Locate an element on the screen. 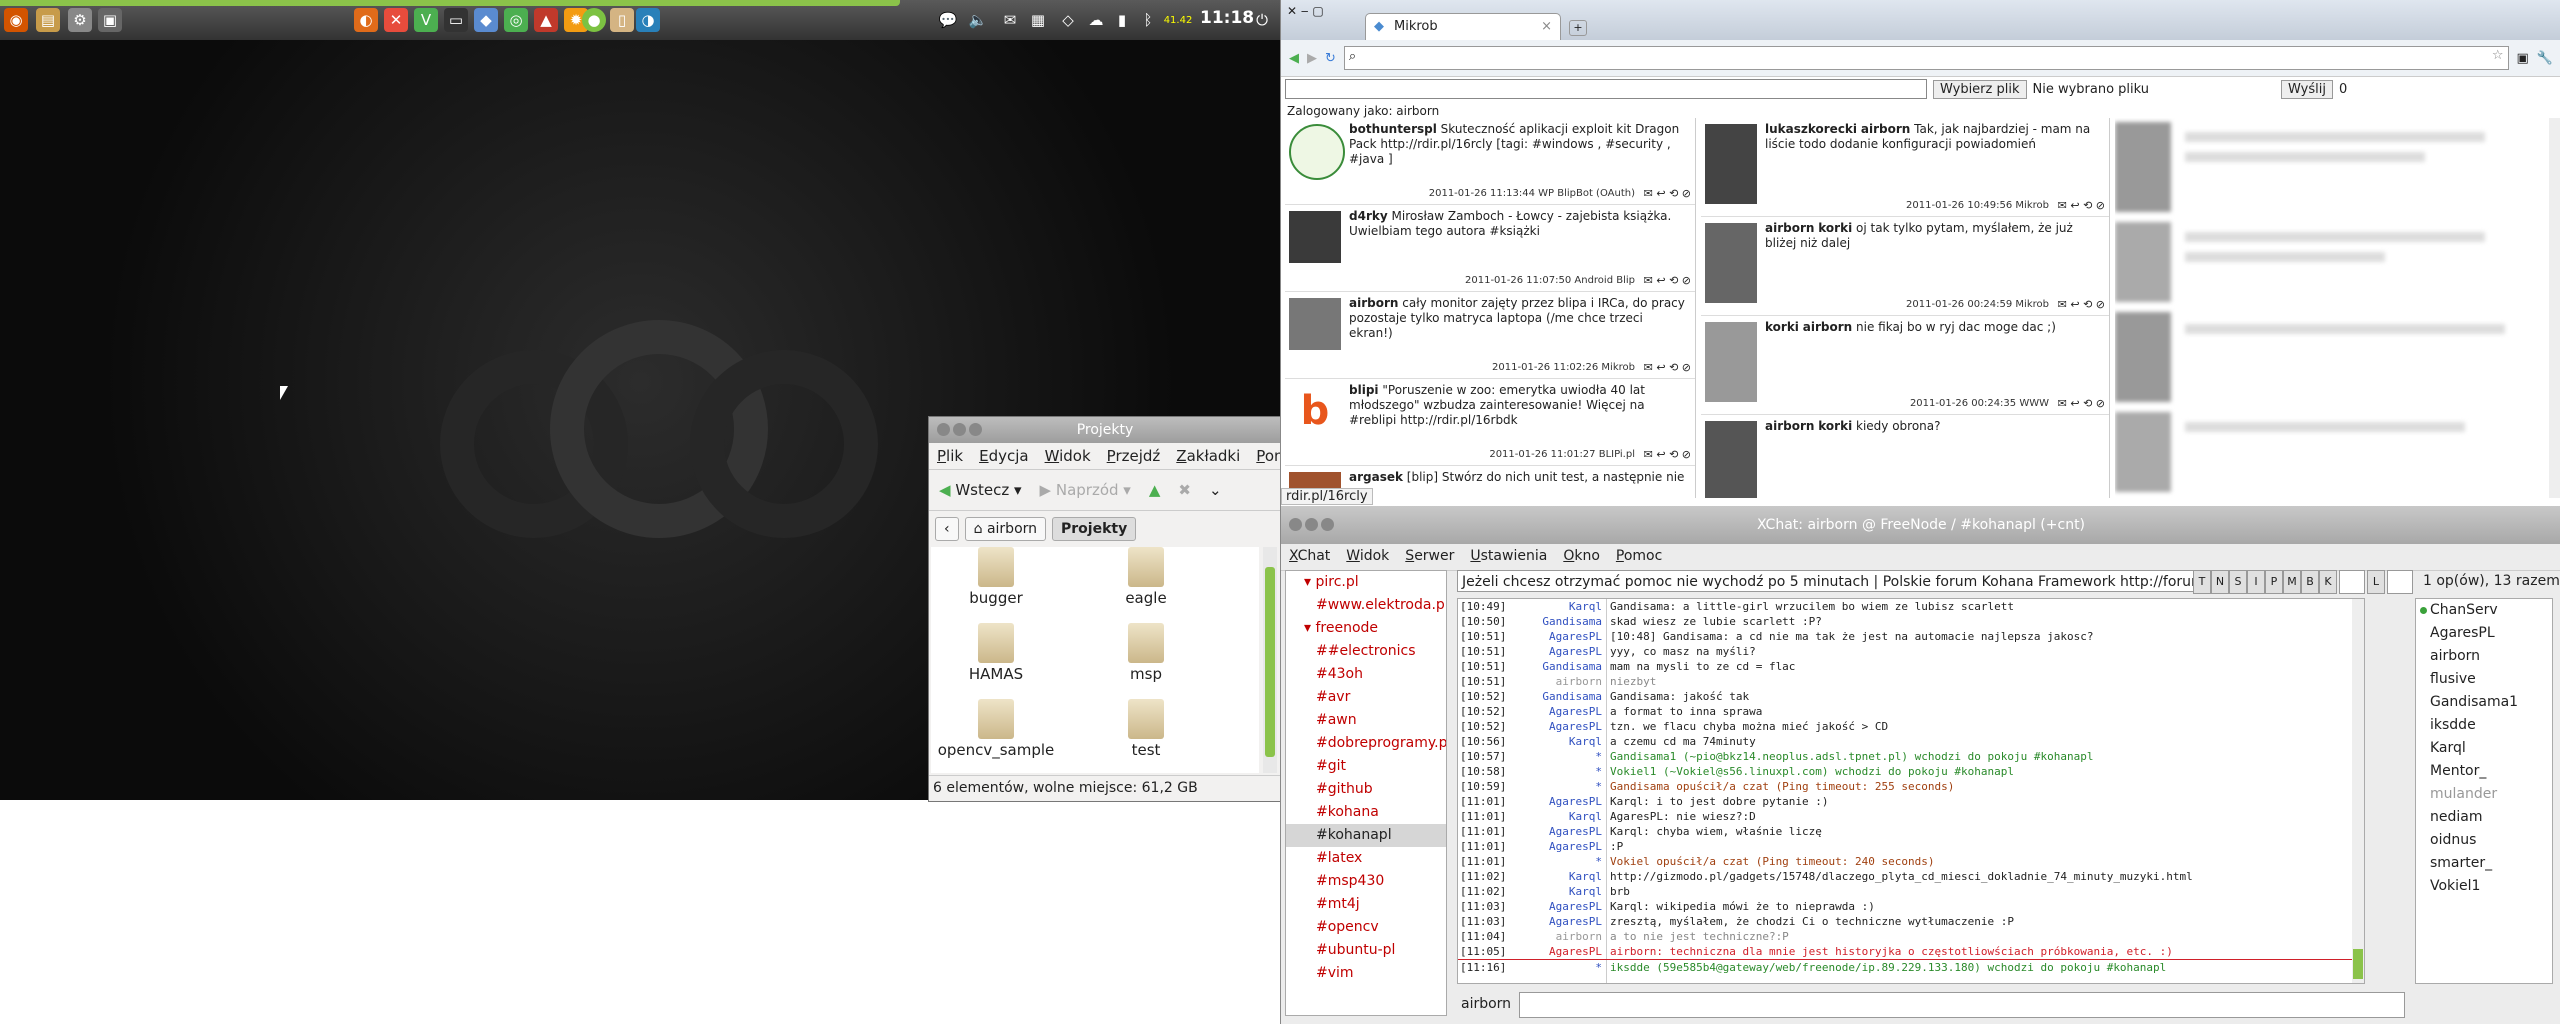 Image resolution: width=2560 pixels, height=1024 pixels. tab-mikrob: ◆ Mikrob × is located at coordinates (1463, 26).